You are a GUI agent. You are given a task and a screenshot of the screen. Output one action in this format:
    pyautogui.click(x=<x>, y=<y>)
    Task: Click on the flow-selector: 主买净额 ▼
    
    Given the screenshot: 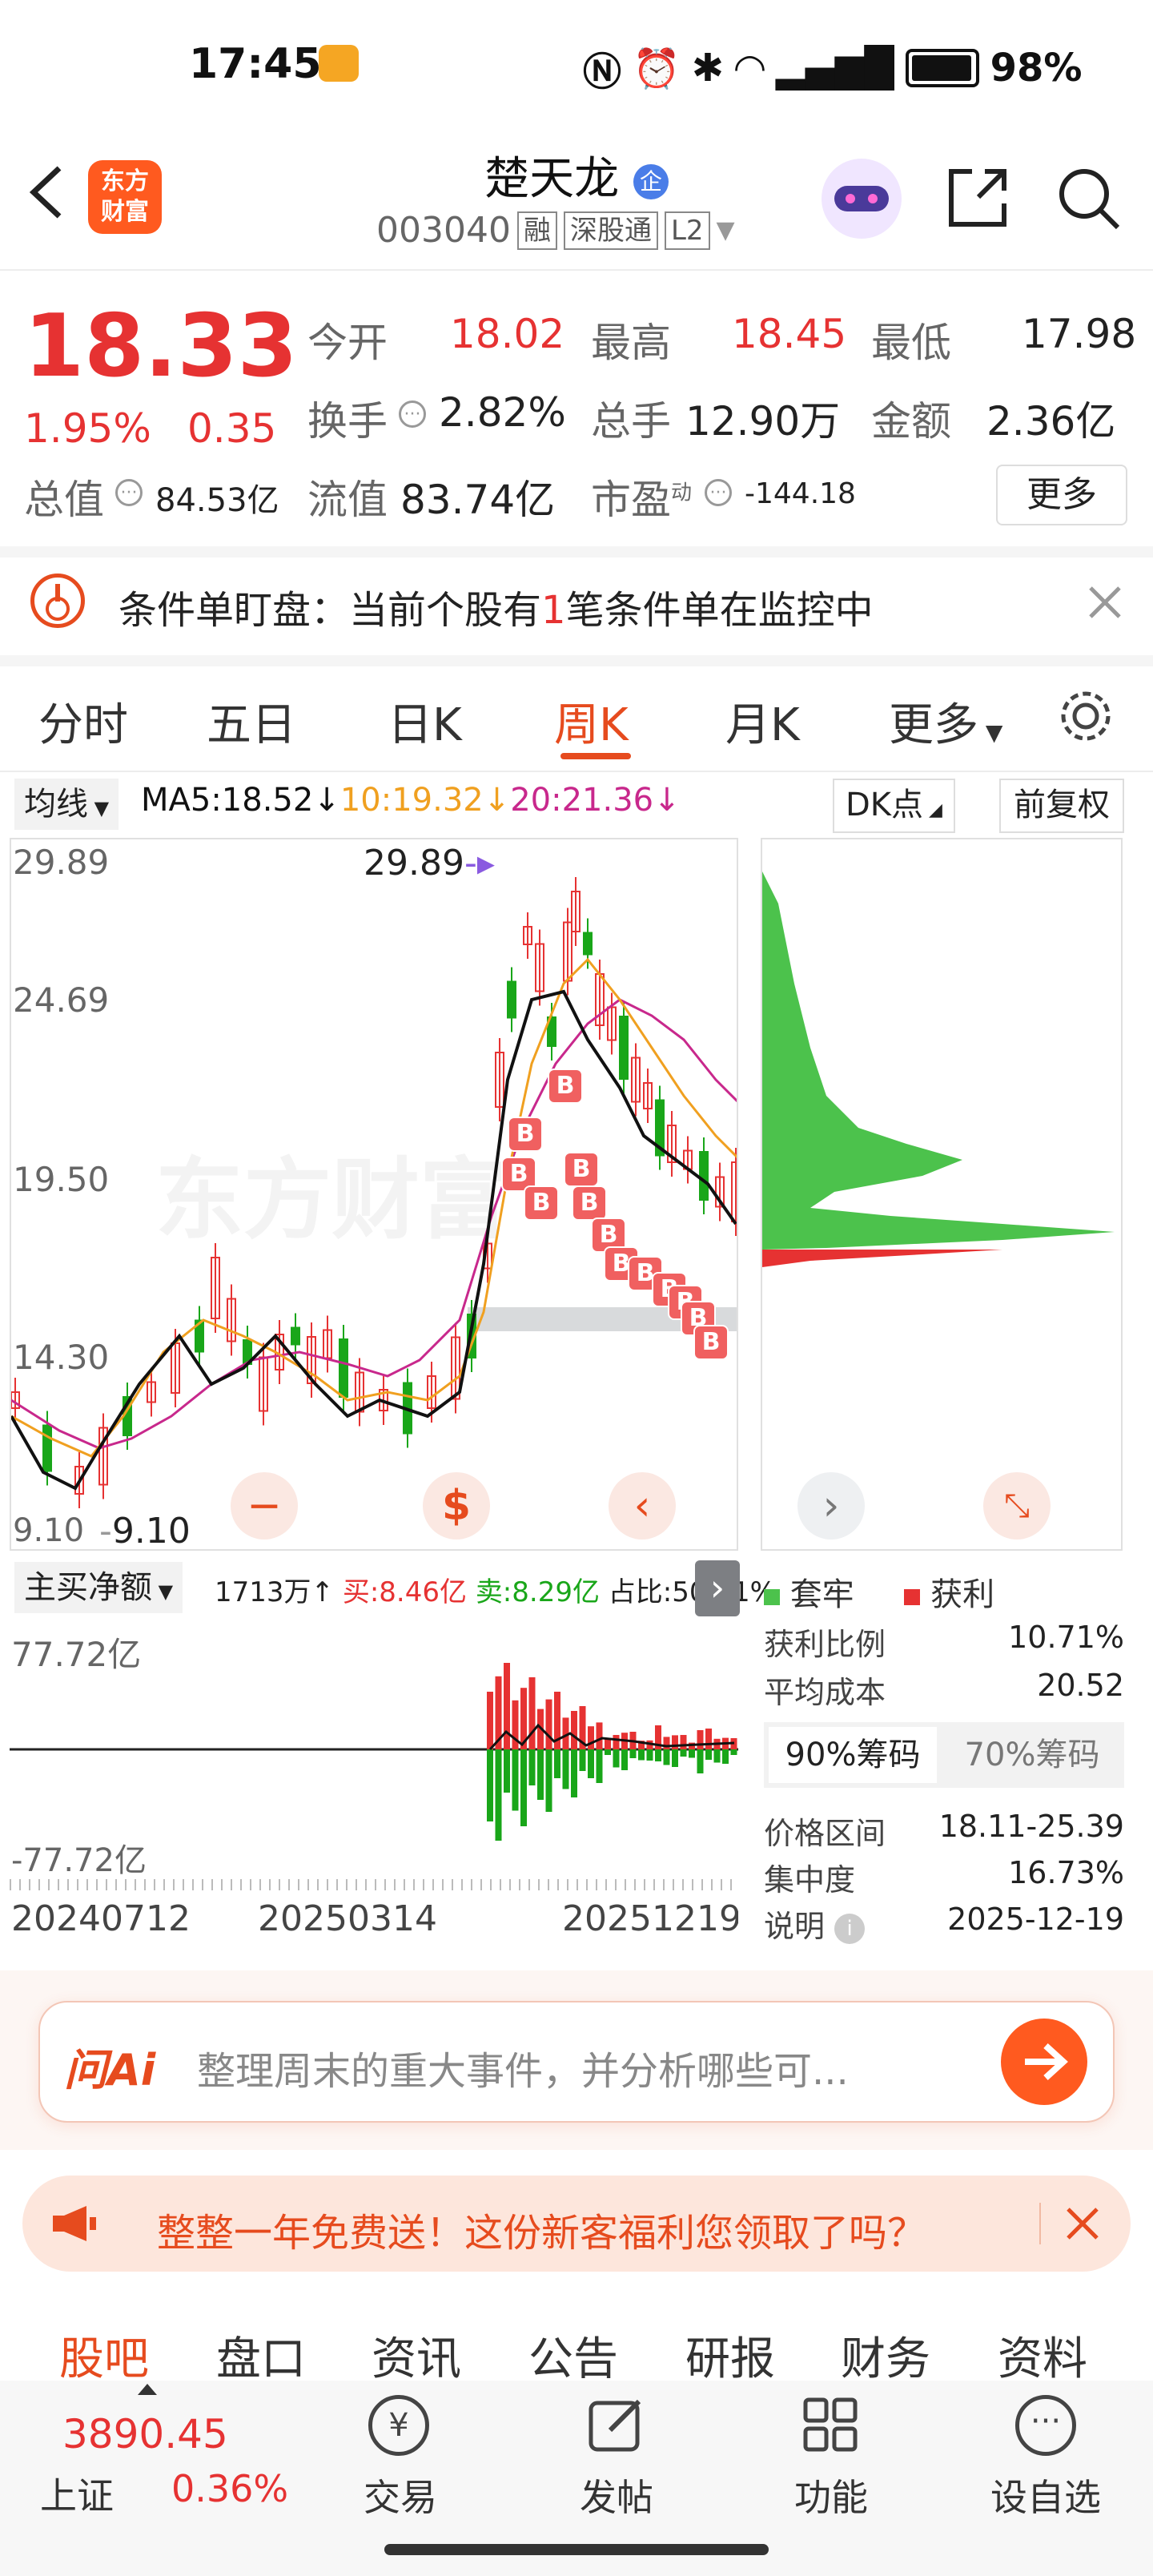 What is the action you would take?
    pyautogui.click(x=99, y=1587)
    